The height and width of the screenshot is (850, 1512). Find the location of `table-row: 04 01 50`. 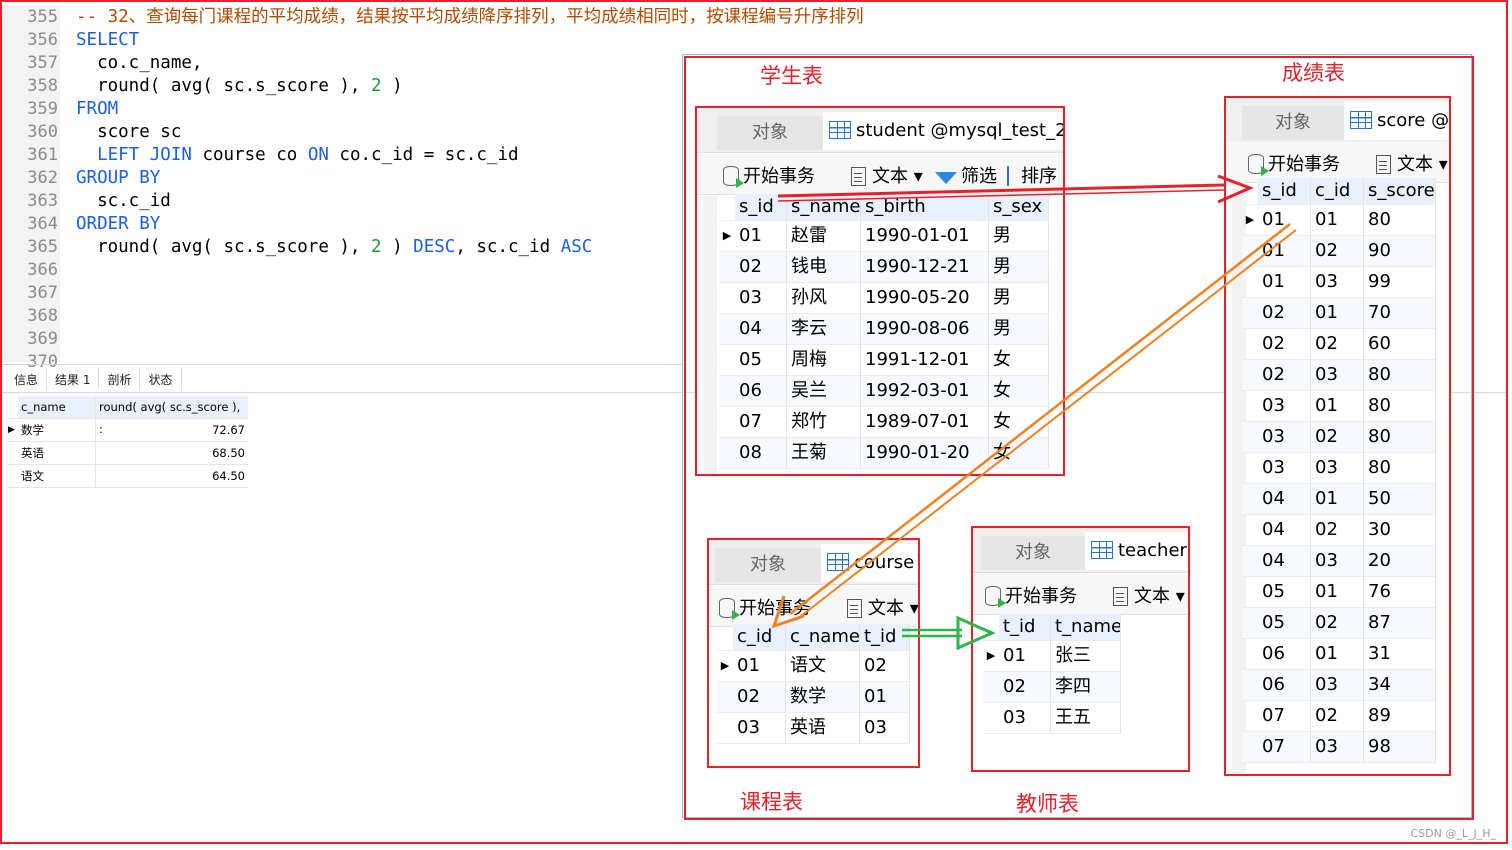

table-row: 04 01 50 is located at coordinates (1339, 499).